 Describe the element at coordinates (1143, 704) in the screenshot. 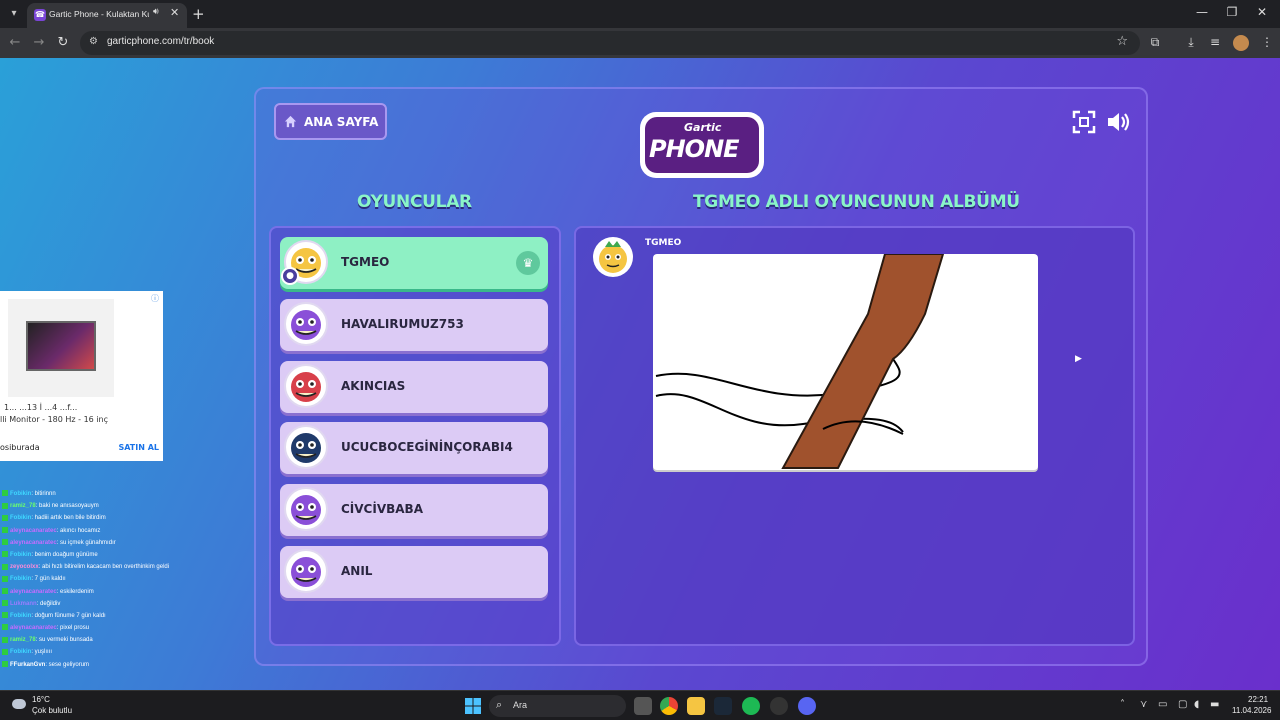

I see `mic-icon: ⋎` at that location.